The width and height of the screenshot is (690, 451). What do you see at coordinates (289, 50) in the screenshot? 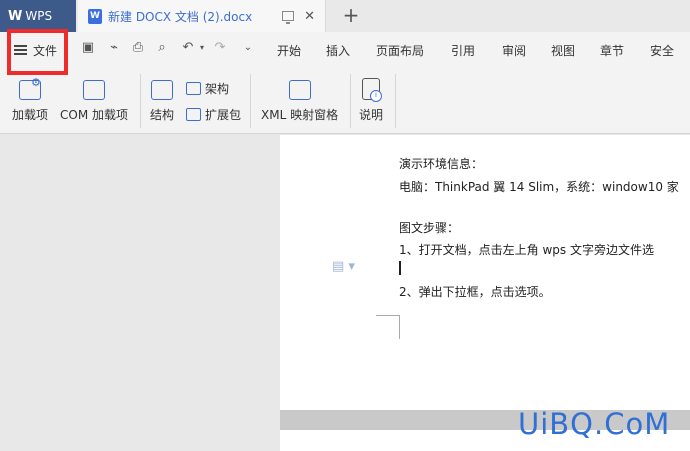
I see `tab-home: 开始` at bounding box center [289, 50].